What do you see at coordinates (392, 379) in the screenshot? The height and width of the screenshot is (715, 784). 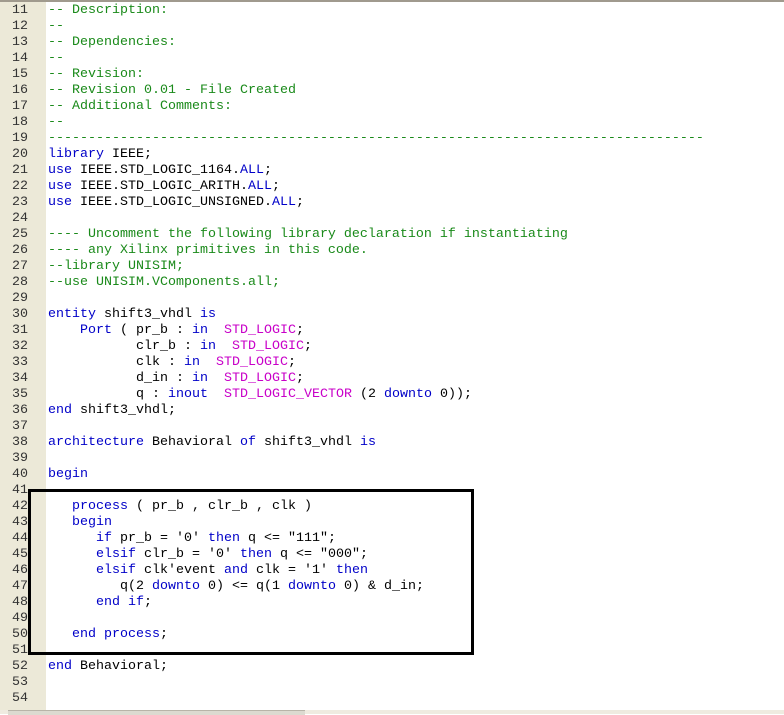 I see `code-line: 34 d_in : in STD_LOGIC;` at bounding box center [392, 379].